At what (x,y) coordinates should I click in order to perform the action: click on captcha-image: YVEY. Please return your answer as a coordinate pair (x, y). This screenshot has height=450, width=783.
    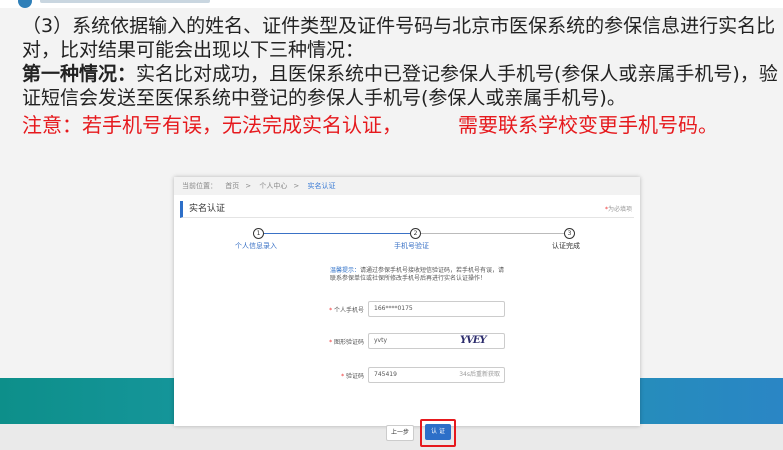
    Looking at the image, I should click on (479, 341).